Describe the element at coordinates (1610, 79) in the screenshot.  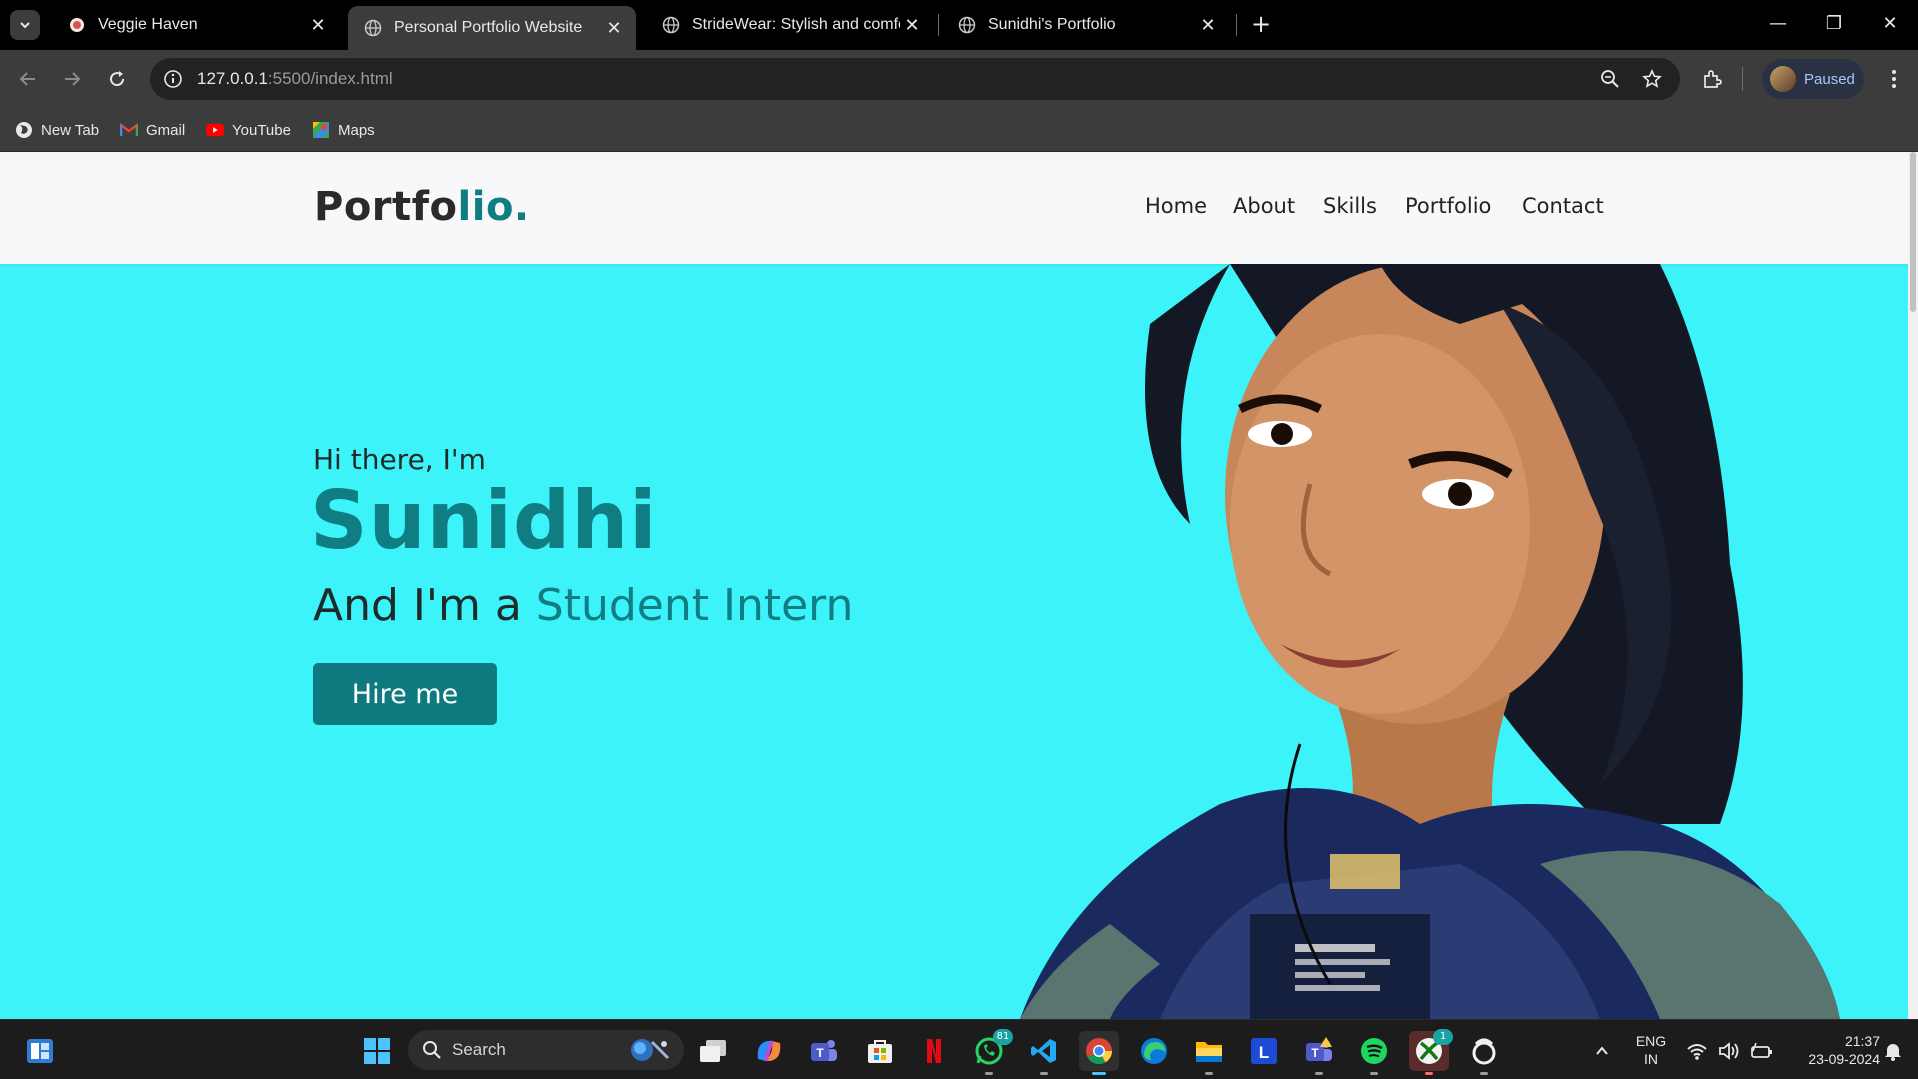
I see `zoom-icon` at that location.